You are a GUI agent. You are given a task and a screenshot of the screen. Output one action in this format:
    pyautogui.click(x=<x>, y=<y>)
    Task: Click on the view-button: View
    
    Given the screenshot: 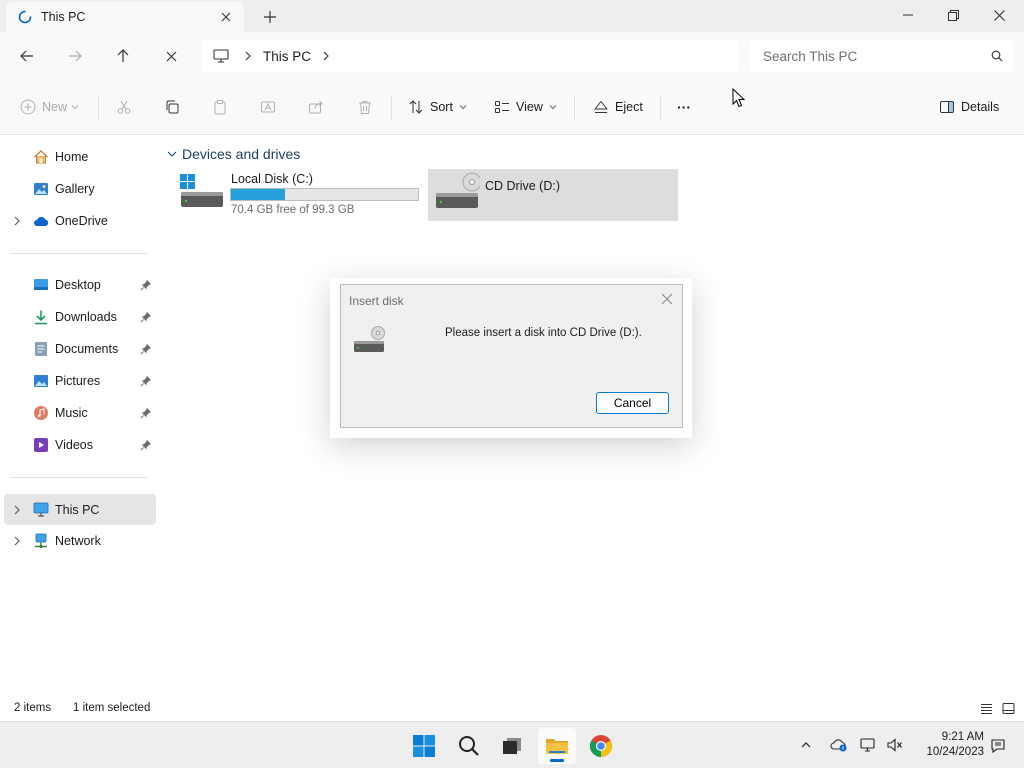 What is the action you would take?
    pyautogui.click(x=525, y=107)
    